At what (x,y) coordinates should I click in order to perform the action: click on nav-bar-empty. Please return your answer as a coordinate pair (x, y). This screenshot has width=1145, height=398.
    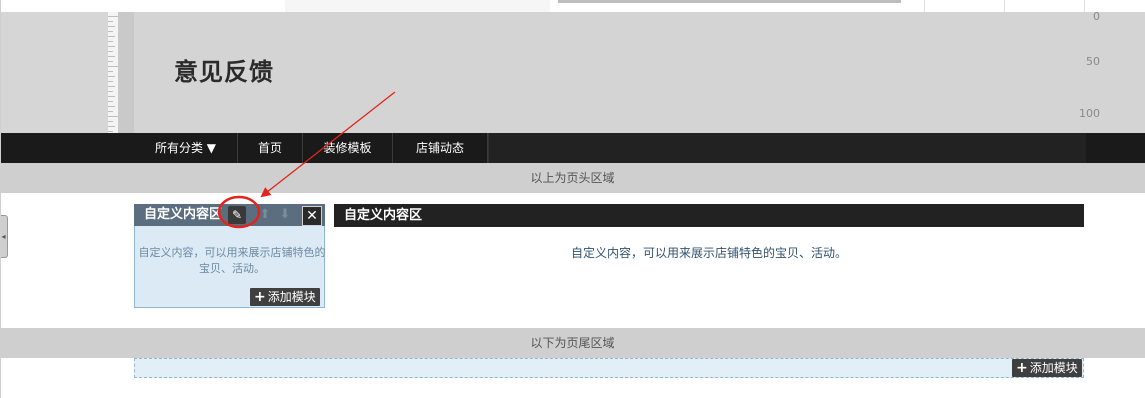
    Looking at the image, I should click on (787, 148).